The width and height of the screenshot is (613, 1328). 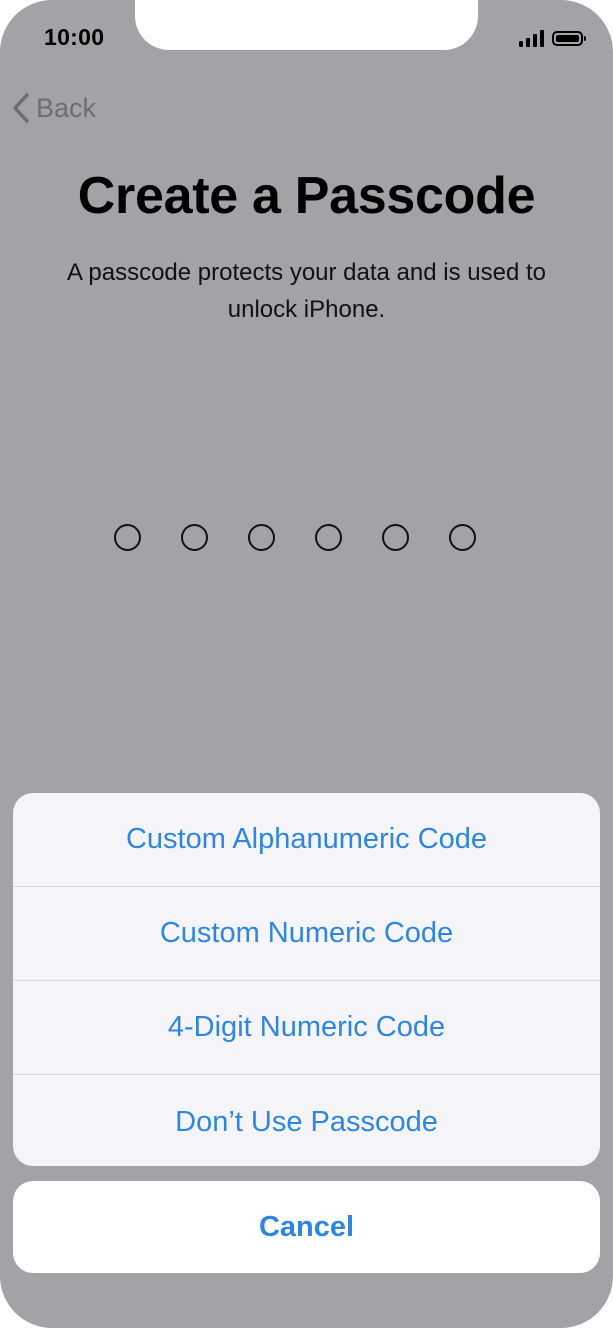 I want to click on cancel-button: Cancel, so click(x=306, y=1227).